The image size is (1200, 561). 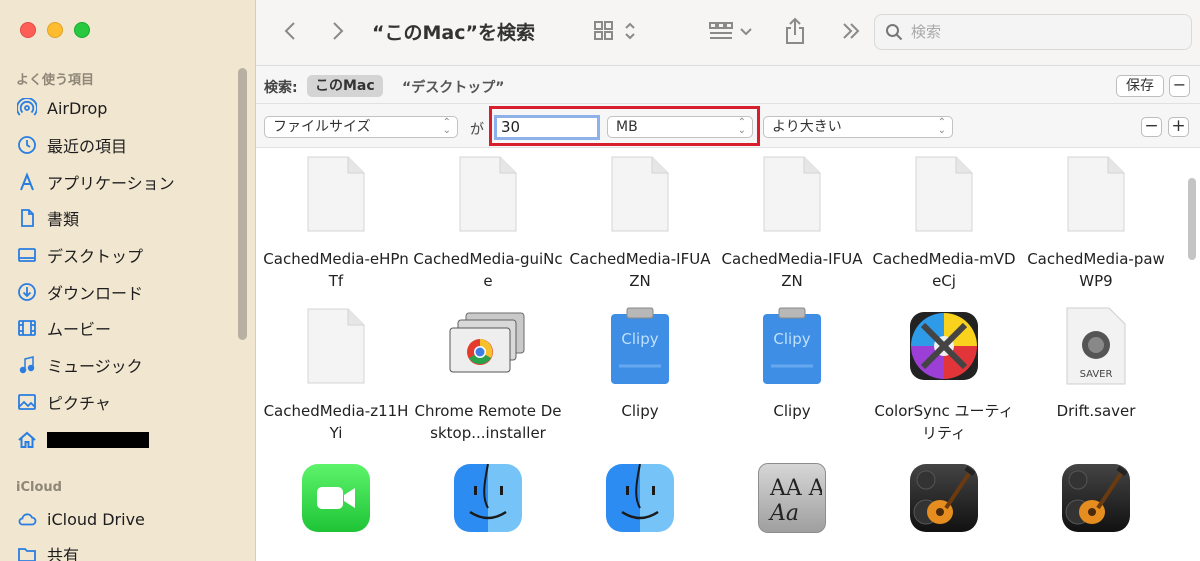 What do you see at coordinates (111, 183) in the screenshot?
I see `sidebar-item-label: アプリケーション` at bounding box center [111, 183].